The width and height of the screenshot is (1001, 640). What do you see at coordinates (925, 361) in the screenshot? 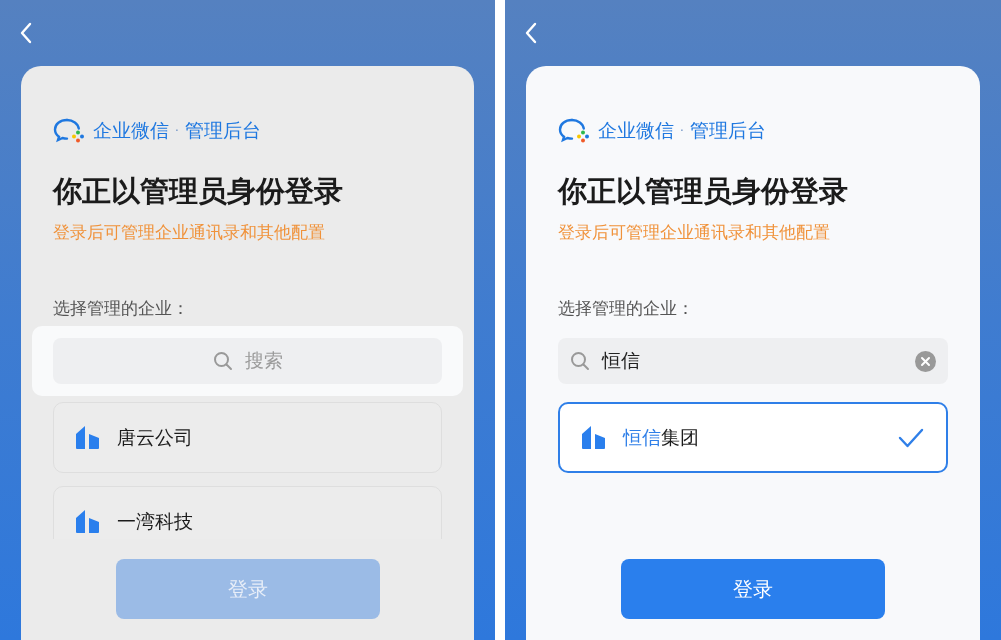
I see `clear-icon` at bounding box center [925, 361].